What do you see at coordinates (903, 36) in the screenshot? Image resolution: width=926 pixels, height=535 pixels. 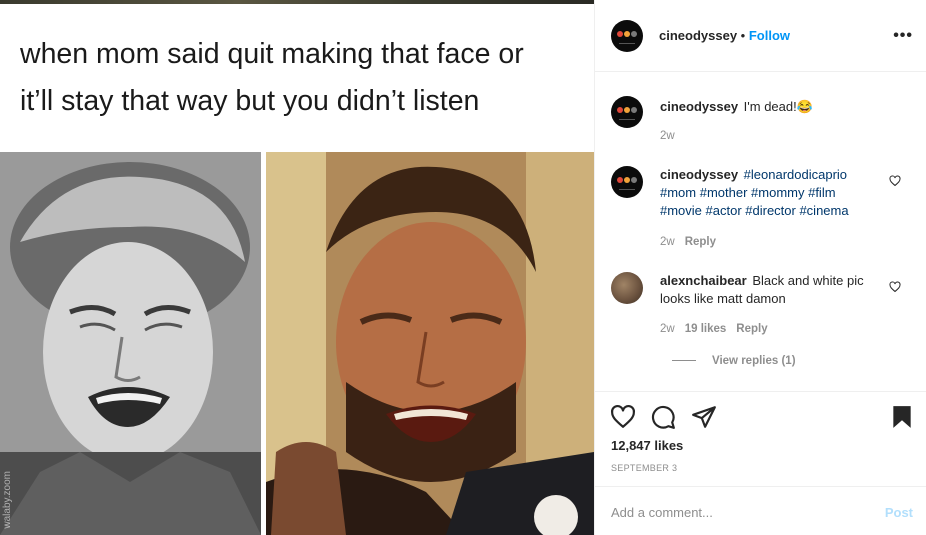 I see `more-options-icon: •••` at bounding box center [903, 36].